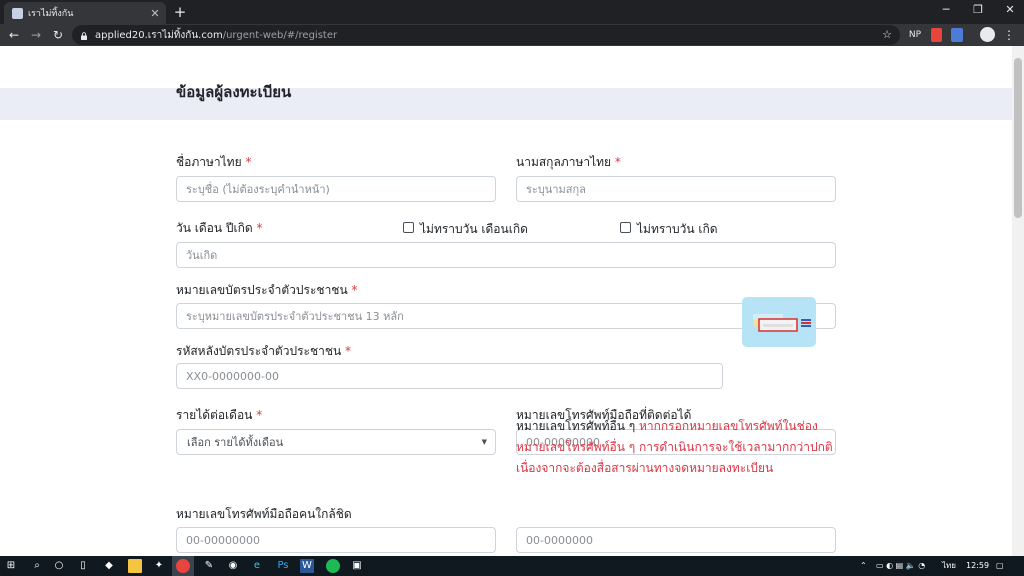  What do you see at coordinates (233, 566) in the screenshot?
I see `app-icon: ◉` at bounding box center [233, 566].